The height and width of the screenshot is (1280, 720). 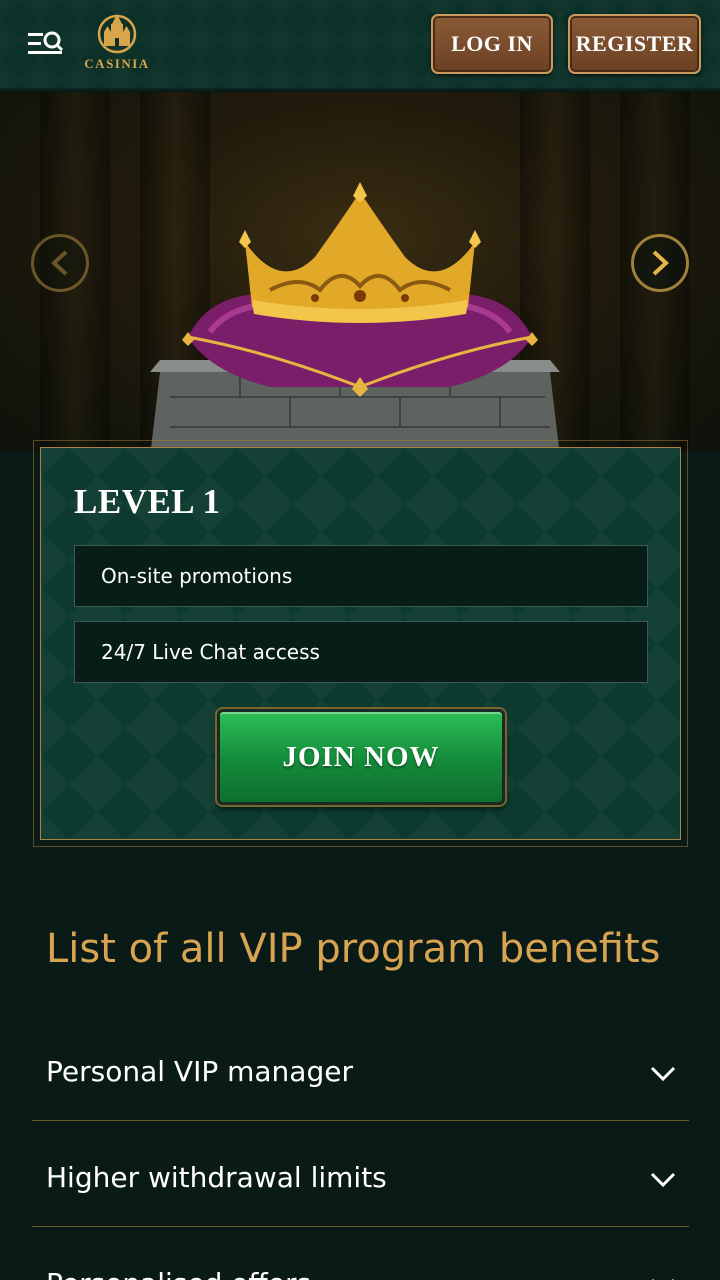 I want to click on carousel-next-button, so click(x=660, y=263).